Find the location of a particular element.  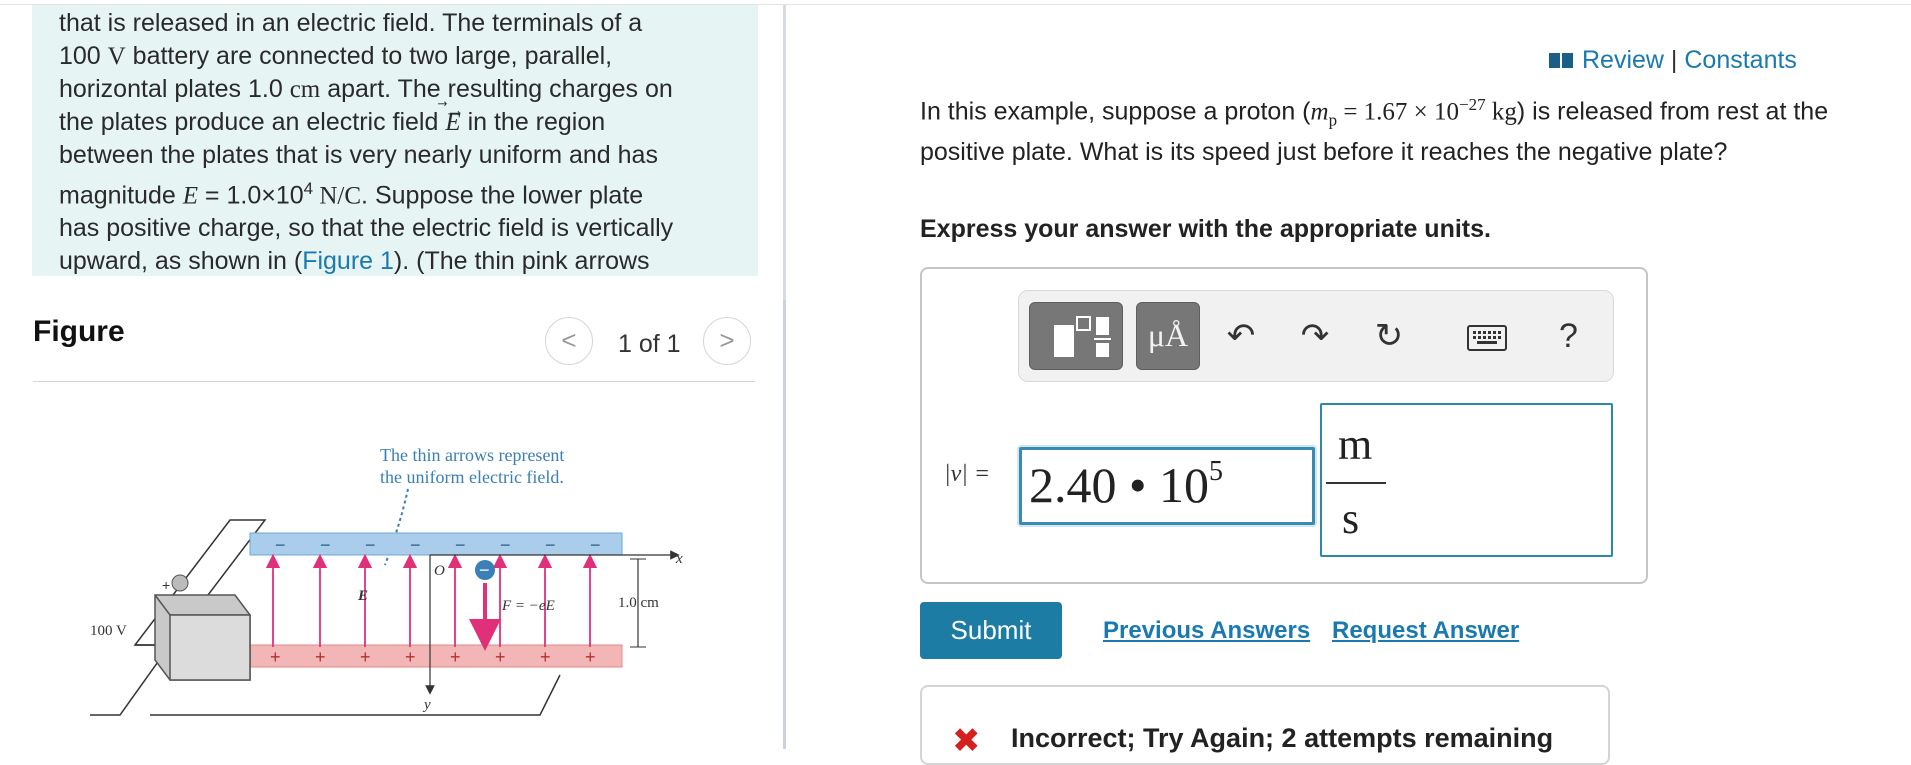

request-answer-link: Request Answer is located at coordinates (1425, 631).